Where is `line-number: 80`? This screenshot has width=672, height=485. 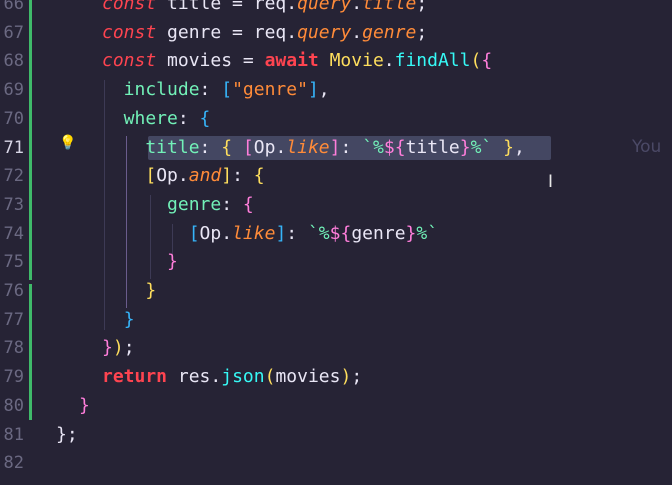
line-number: 80 is located at coordinates (13, 405).